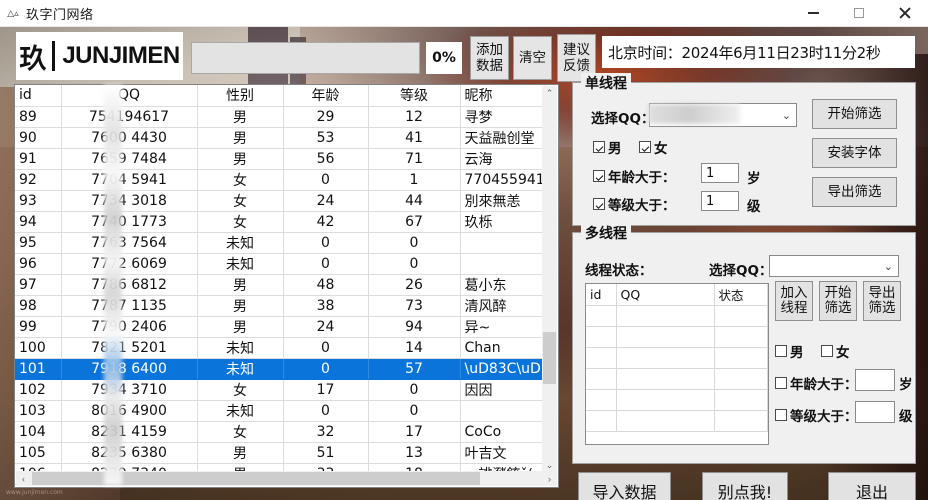  I want to click on cell-qq: 7787 1135, so click(129, 306).